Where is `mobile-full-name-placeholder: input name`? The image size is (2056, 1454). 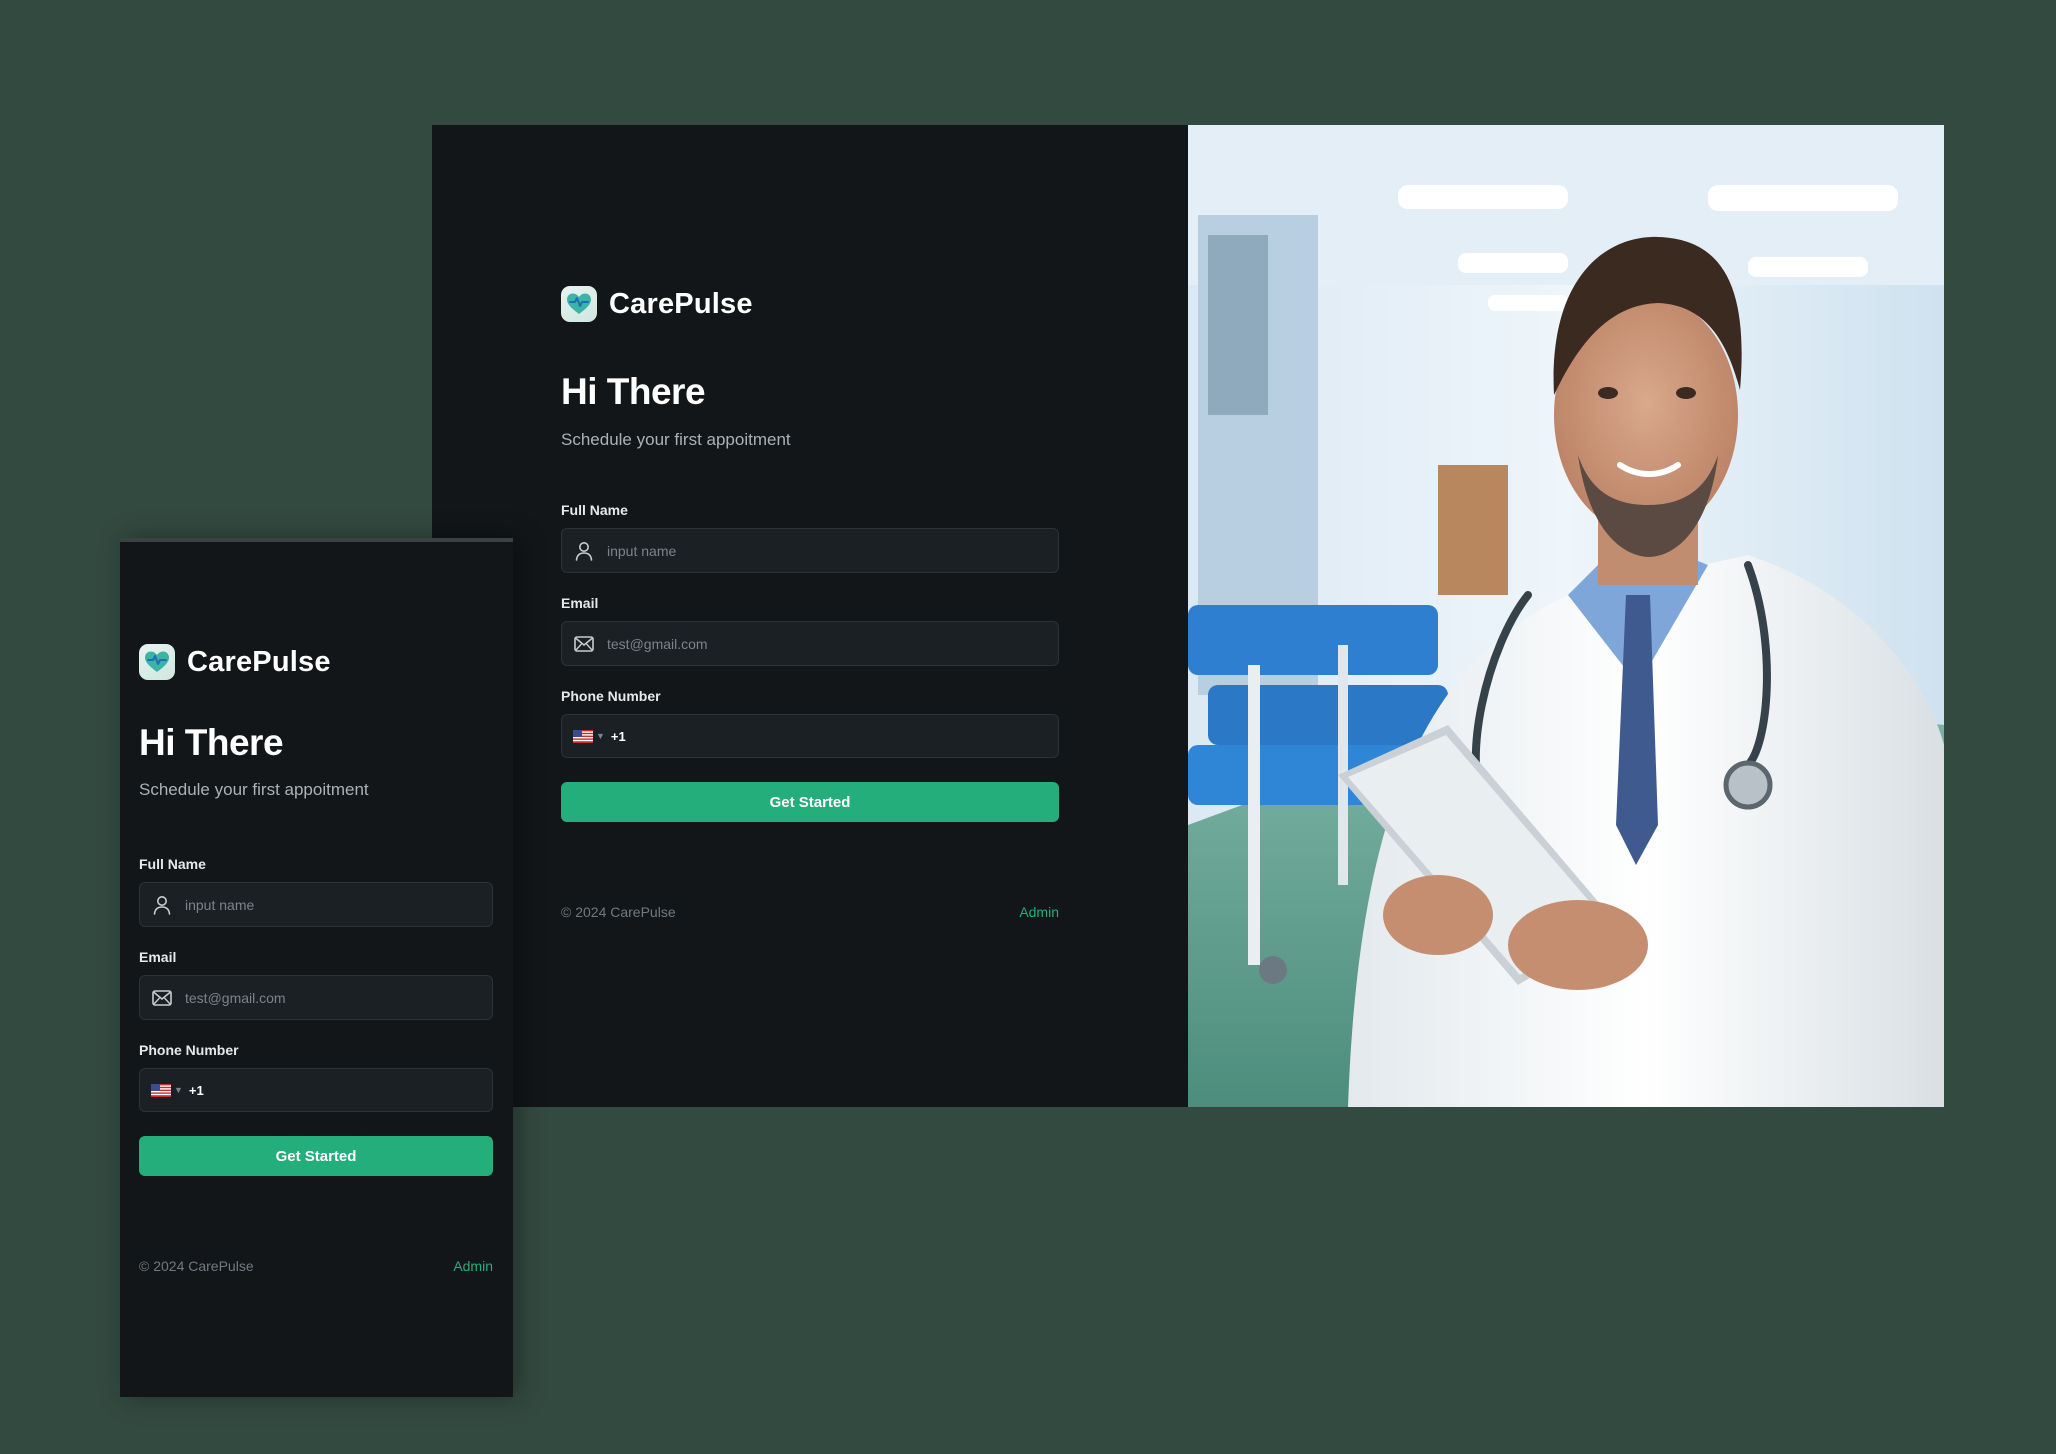 mobile-full-name-placeholder: input name is located at coordinates (220, 904).